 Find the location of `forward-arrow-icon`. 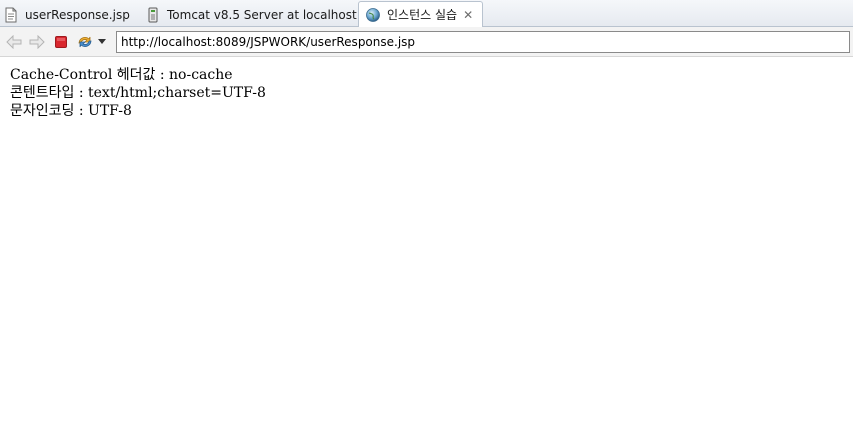

forward-arrow-icon is located at coordinates (37, 42).